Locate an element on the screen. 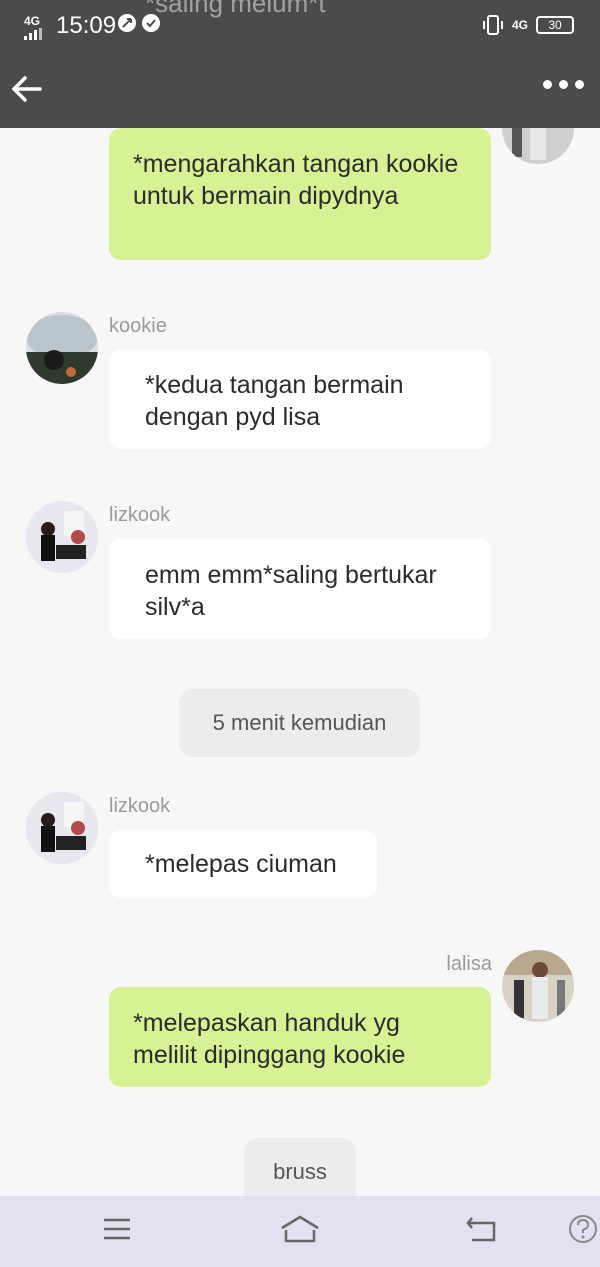  menu-icon is located at coordinates (117, 1231).